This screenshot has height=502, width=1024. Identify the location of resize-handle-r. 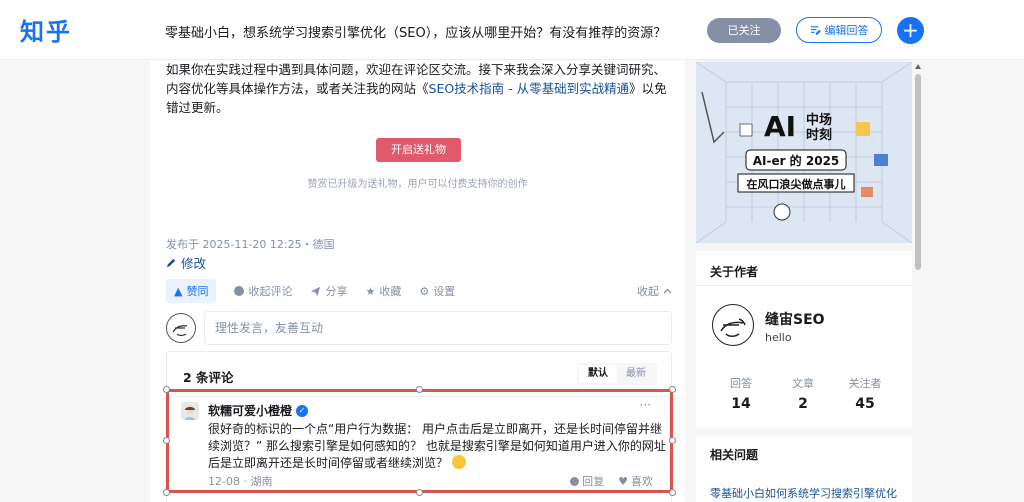
(672, 440).